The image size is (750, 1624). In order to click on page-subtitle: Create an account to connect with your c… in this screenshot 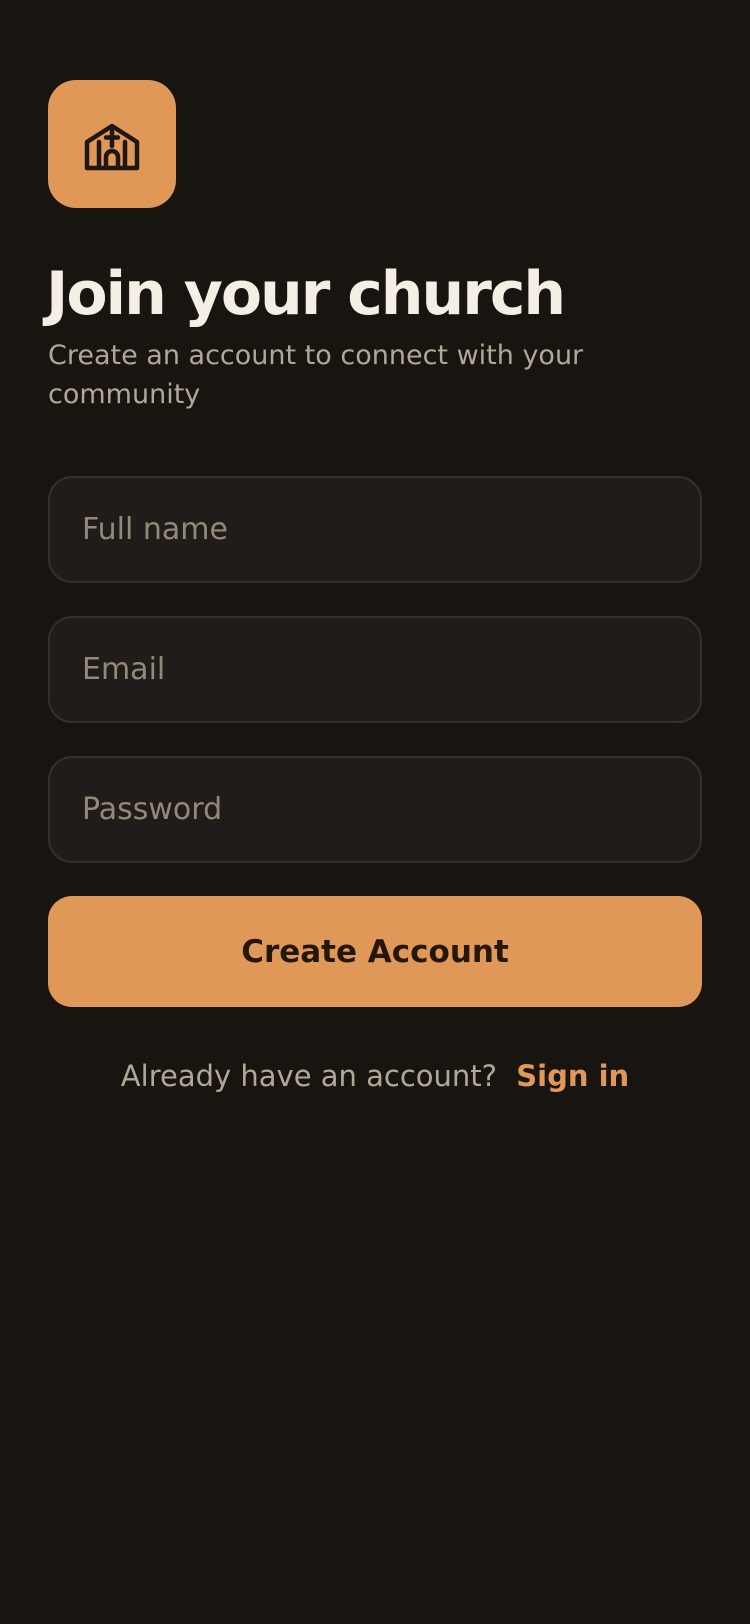, I will do `click(316, 375)`.